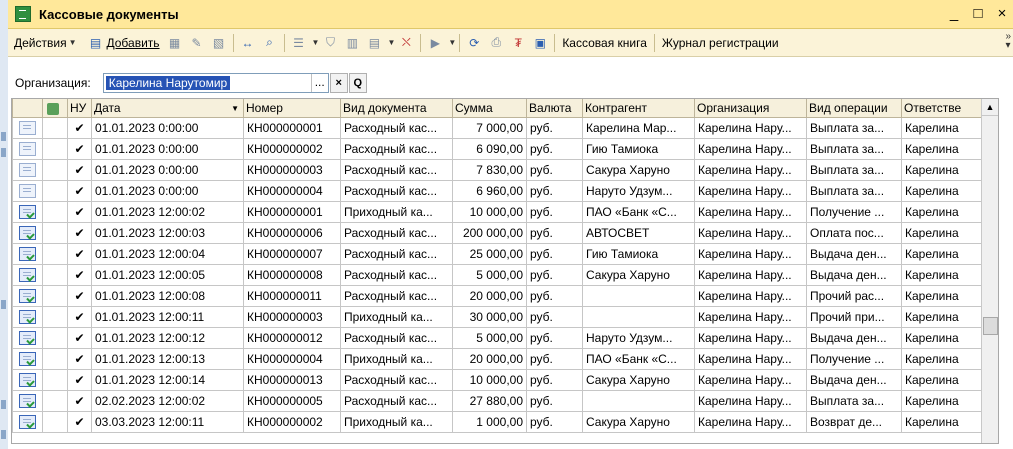 The image size is (1013, 449). What do you see at coordinates (167, 108) in the screenshot?
I see `column-header-date: Дата ▼` at bounding box center [167, 108].